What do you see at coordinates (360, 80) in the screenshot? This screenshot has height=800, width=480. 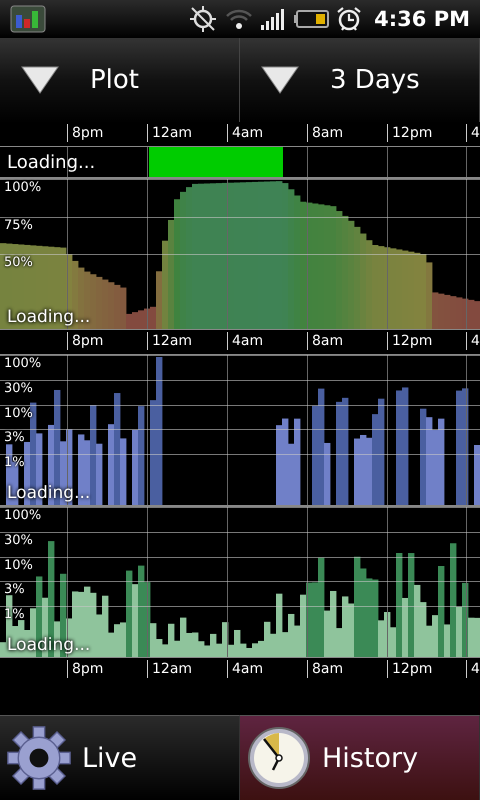 I see `dropdown-button: 3 Days` at bounding box center [360, 80].